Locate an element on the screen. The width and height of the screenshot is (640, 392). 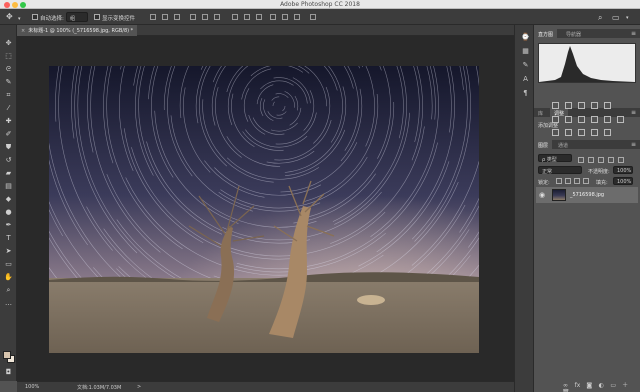
filter-shape-icon is located at coordinates (611, 160).